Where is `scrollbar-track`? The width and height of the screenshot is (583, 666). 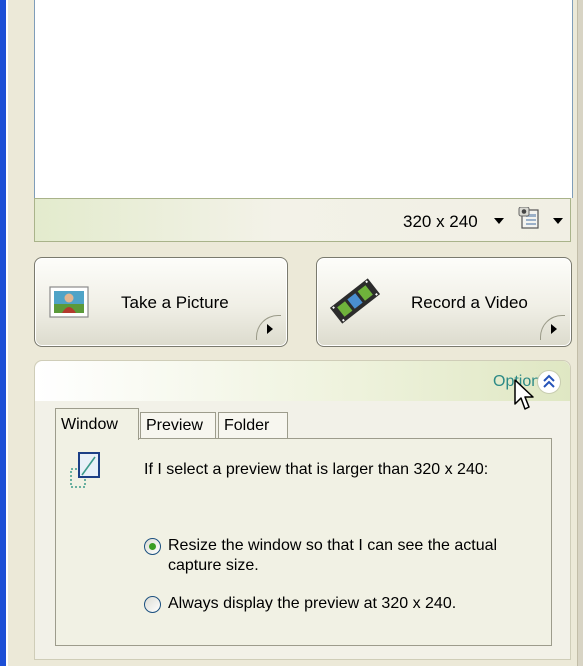
scrollbar-track is located at coordinates (580, 333).